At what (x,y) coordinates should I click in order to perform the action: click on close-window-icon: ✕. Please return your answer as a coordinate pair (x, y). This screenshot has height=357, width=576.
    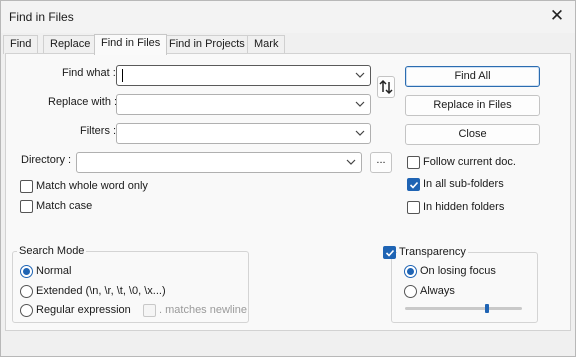
    Looking at the image, I should click on (557, 16).